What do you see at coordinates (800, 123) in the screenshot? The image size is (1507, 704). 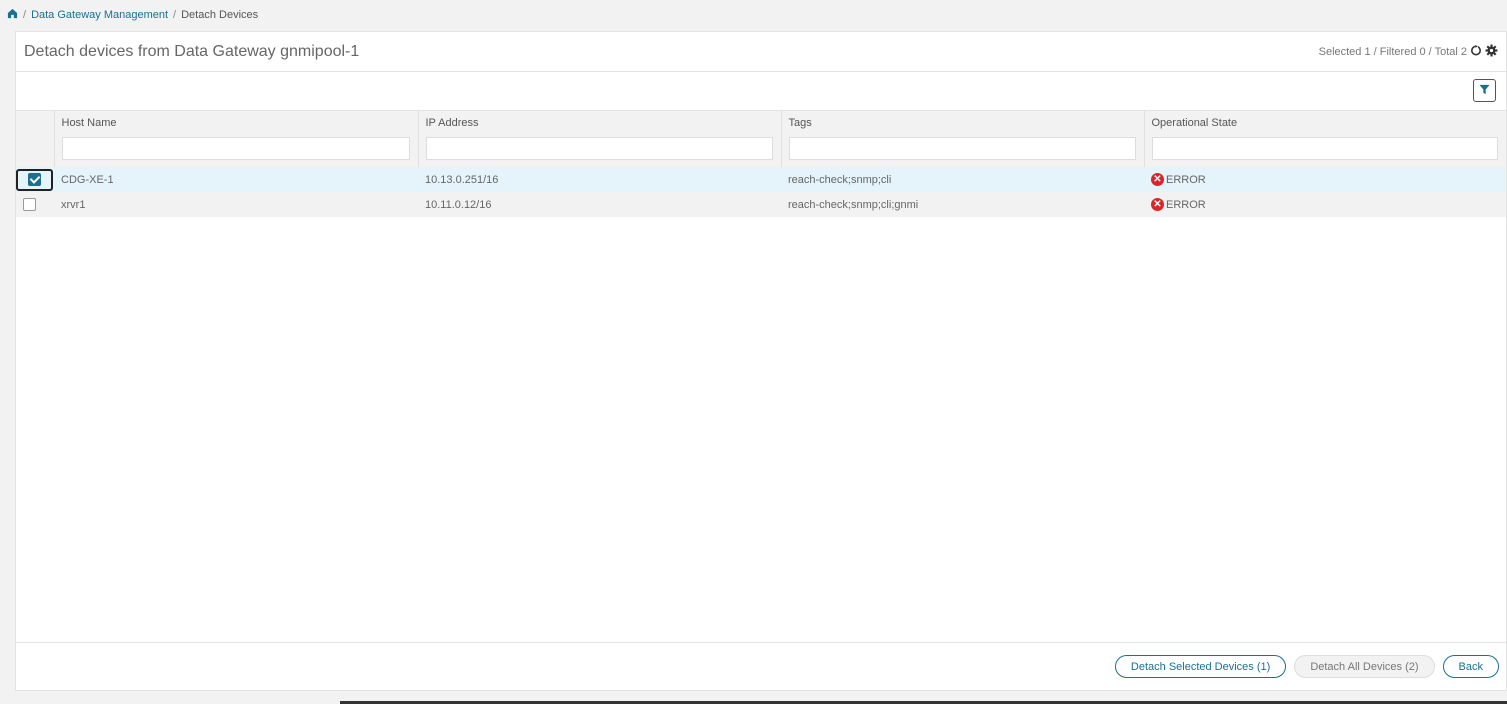 I see `column-label: Tags` at bounding box center [800, 123].